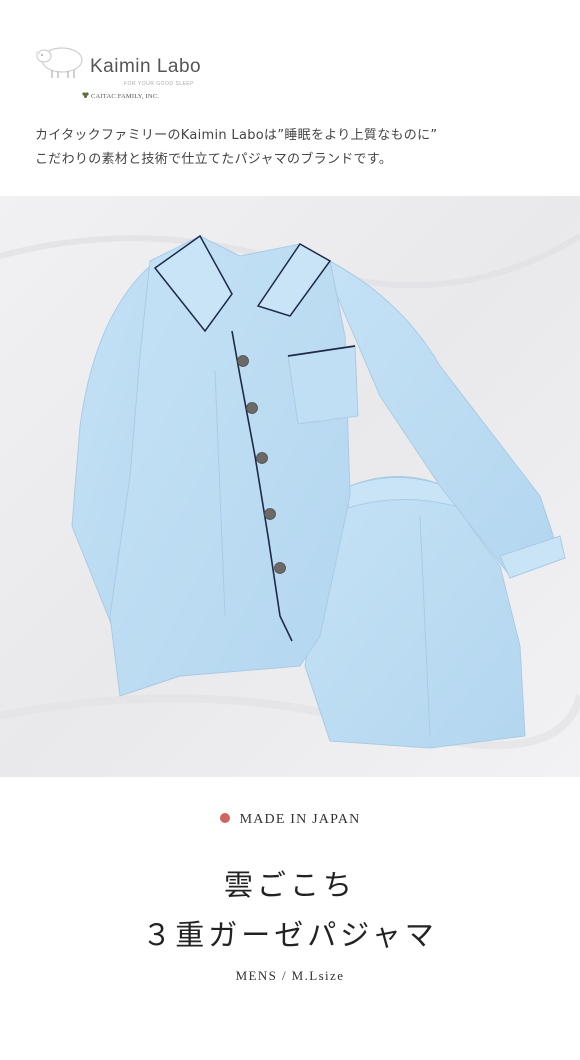 Image resolution: width=580 pixels, height=1060 pixels. I want to click on sheep-icon, so click(59, 62).